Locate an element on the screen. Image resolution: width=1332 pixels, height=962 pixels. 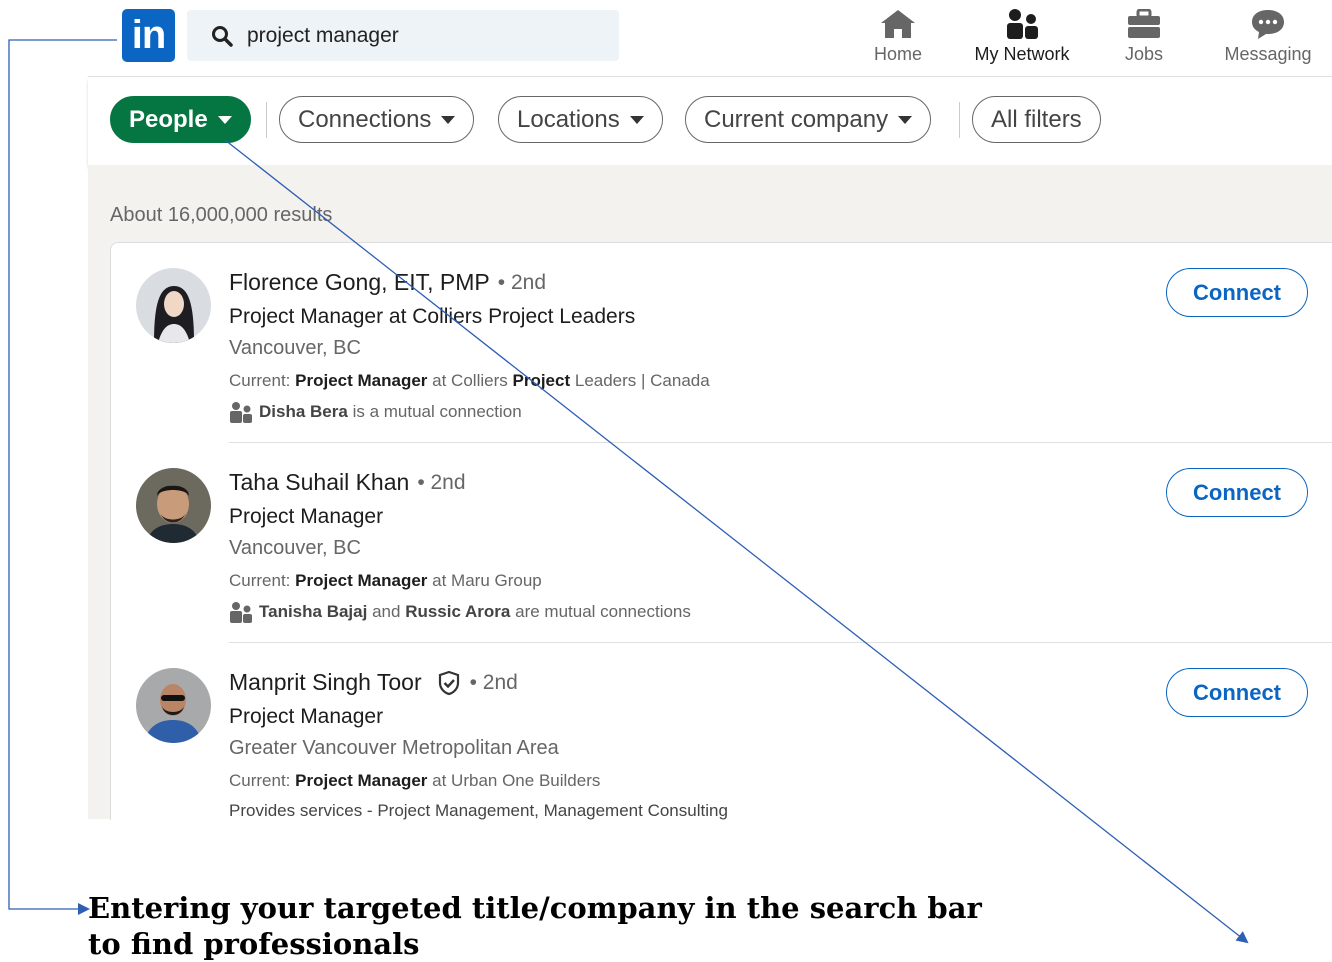
caption-line-2: to find professionals is located at coordinates (254, 944).